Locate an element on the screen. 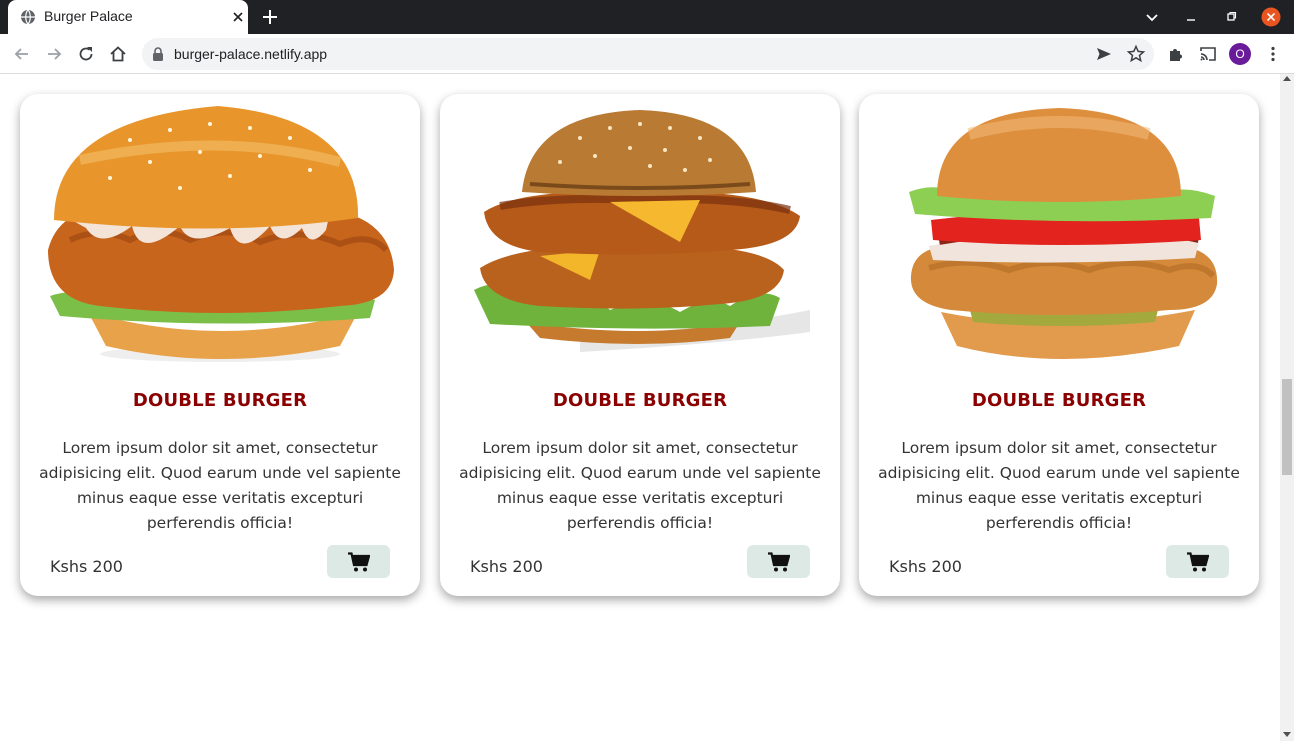  home-icon is located at coordinates (118, 54).